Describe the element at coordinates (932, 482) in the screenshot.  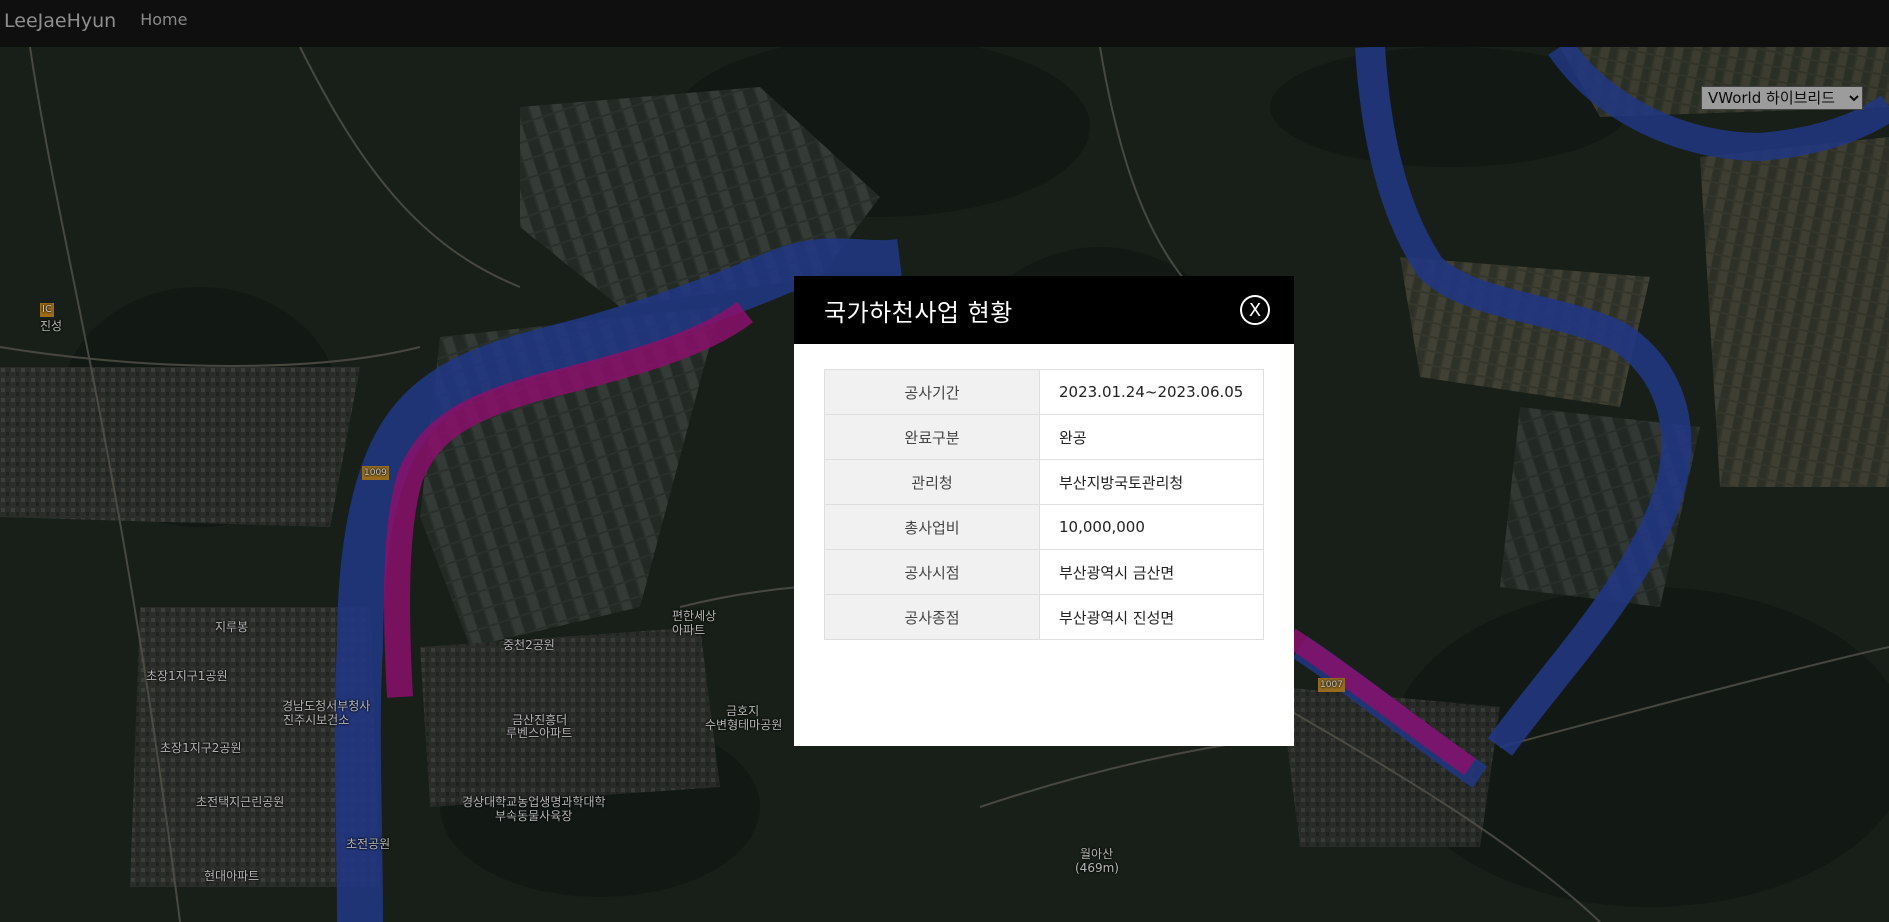
I see `row-label: 관리청` at that location.